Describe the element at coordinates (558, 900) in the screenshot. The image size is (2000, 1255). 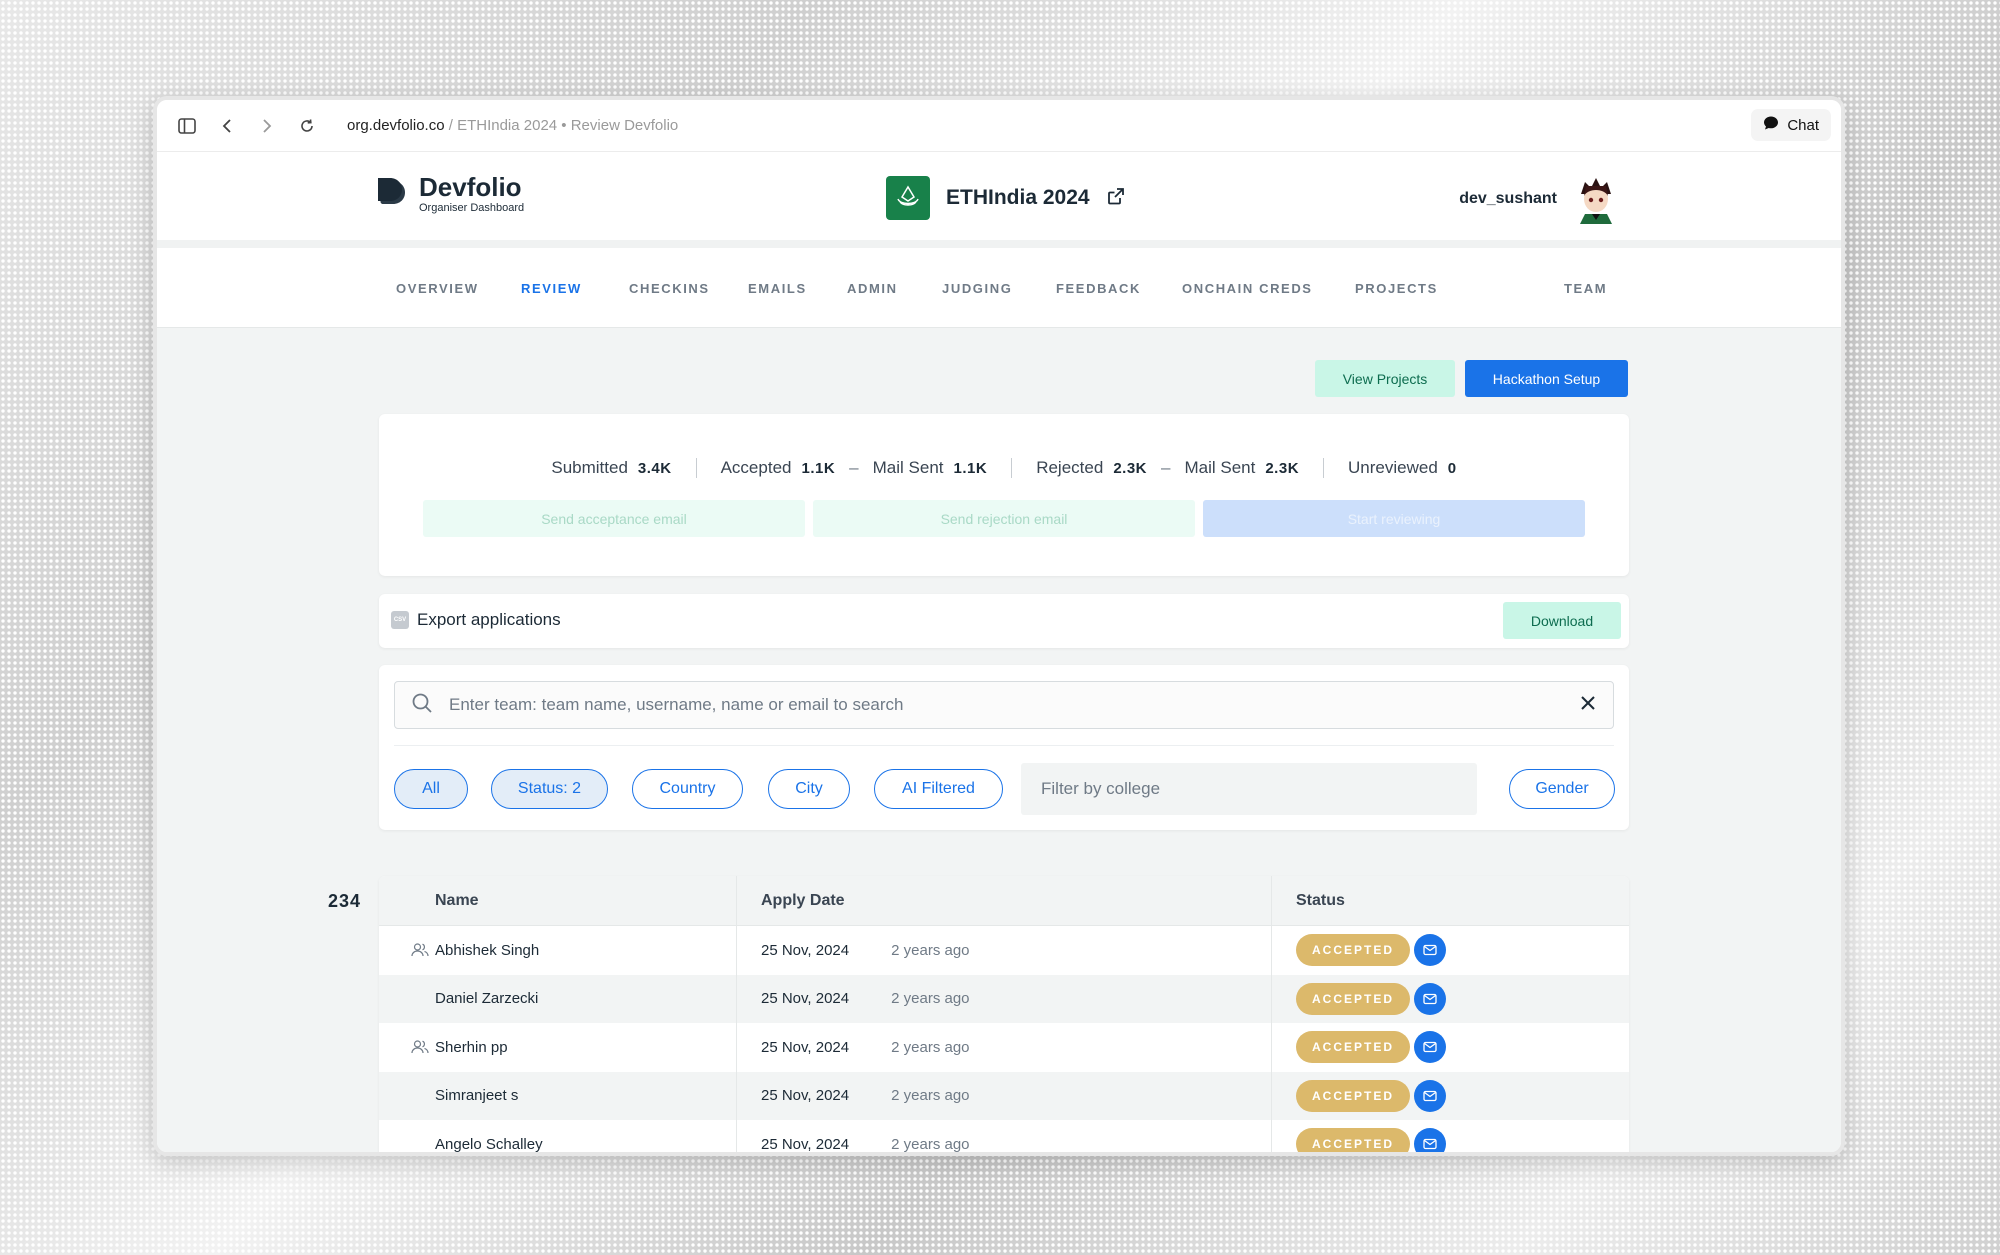
I see `header-name: Name` at that location.